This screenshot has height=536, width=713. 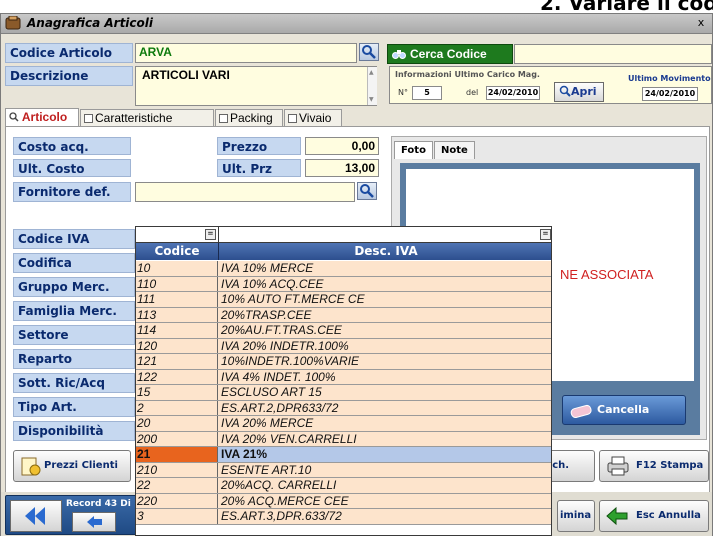 What do you see at coordinates (343, 424) in the screenshot?
I see `table-row: 20 IVA 20% MERCE` at bounding box center [343, 424].